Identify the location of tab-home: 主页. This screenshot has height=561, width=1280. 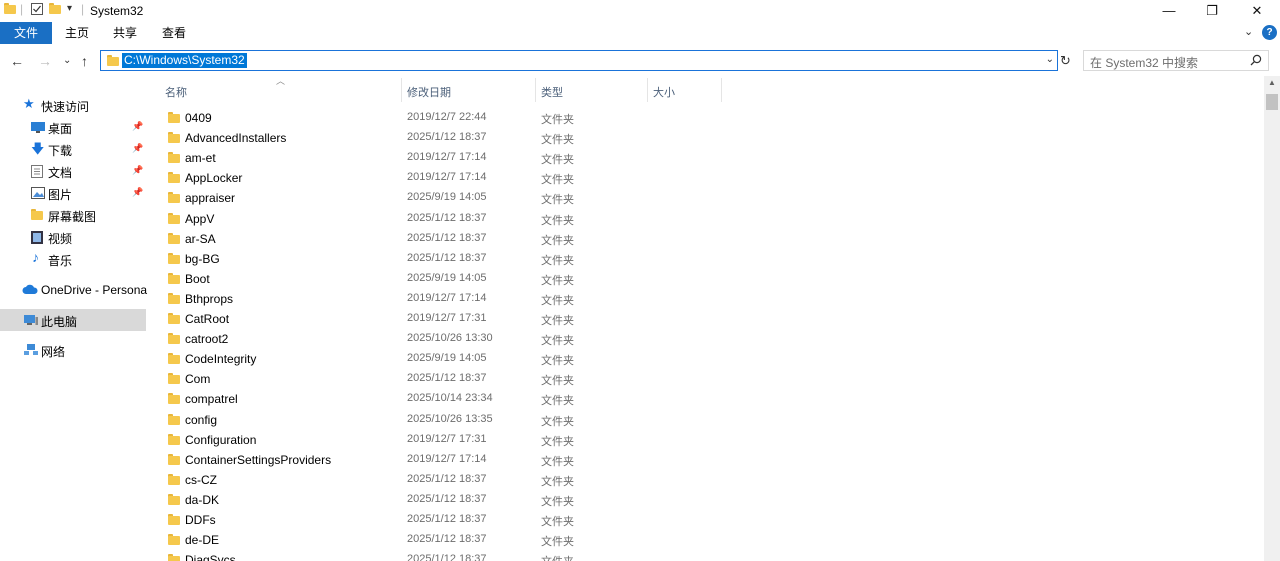
(77, 33).